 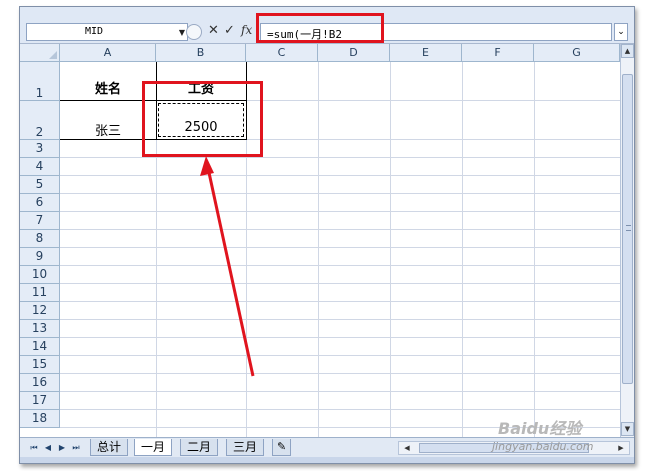 What do you see at coordinates (230, 272) in the screenshot?
I see `arrow-shaft` at bounding box center [230, 272].